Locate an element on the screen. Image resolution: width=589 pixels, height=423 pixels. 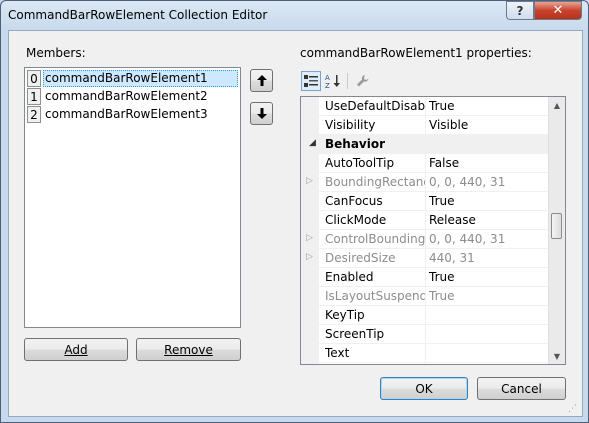
scroll-up-button: ▲ is located at coordinates (557, 105).